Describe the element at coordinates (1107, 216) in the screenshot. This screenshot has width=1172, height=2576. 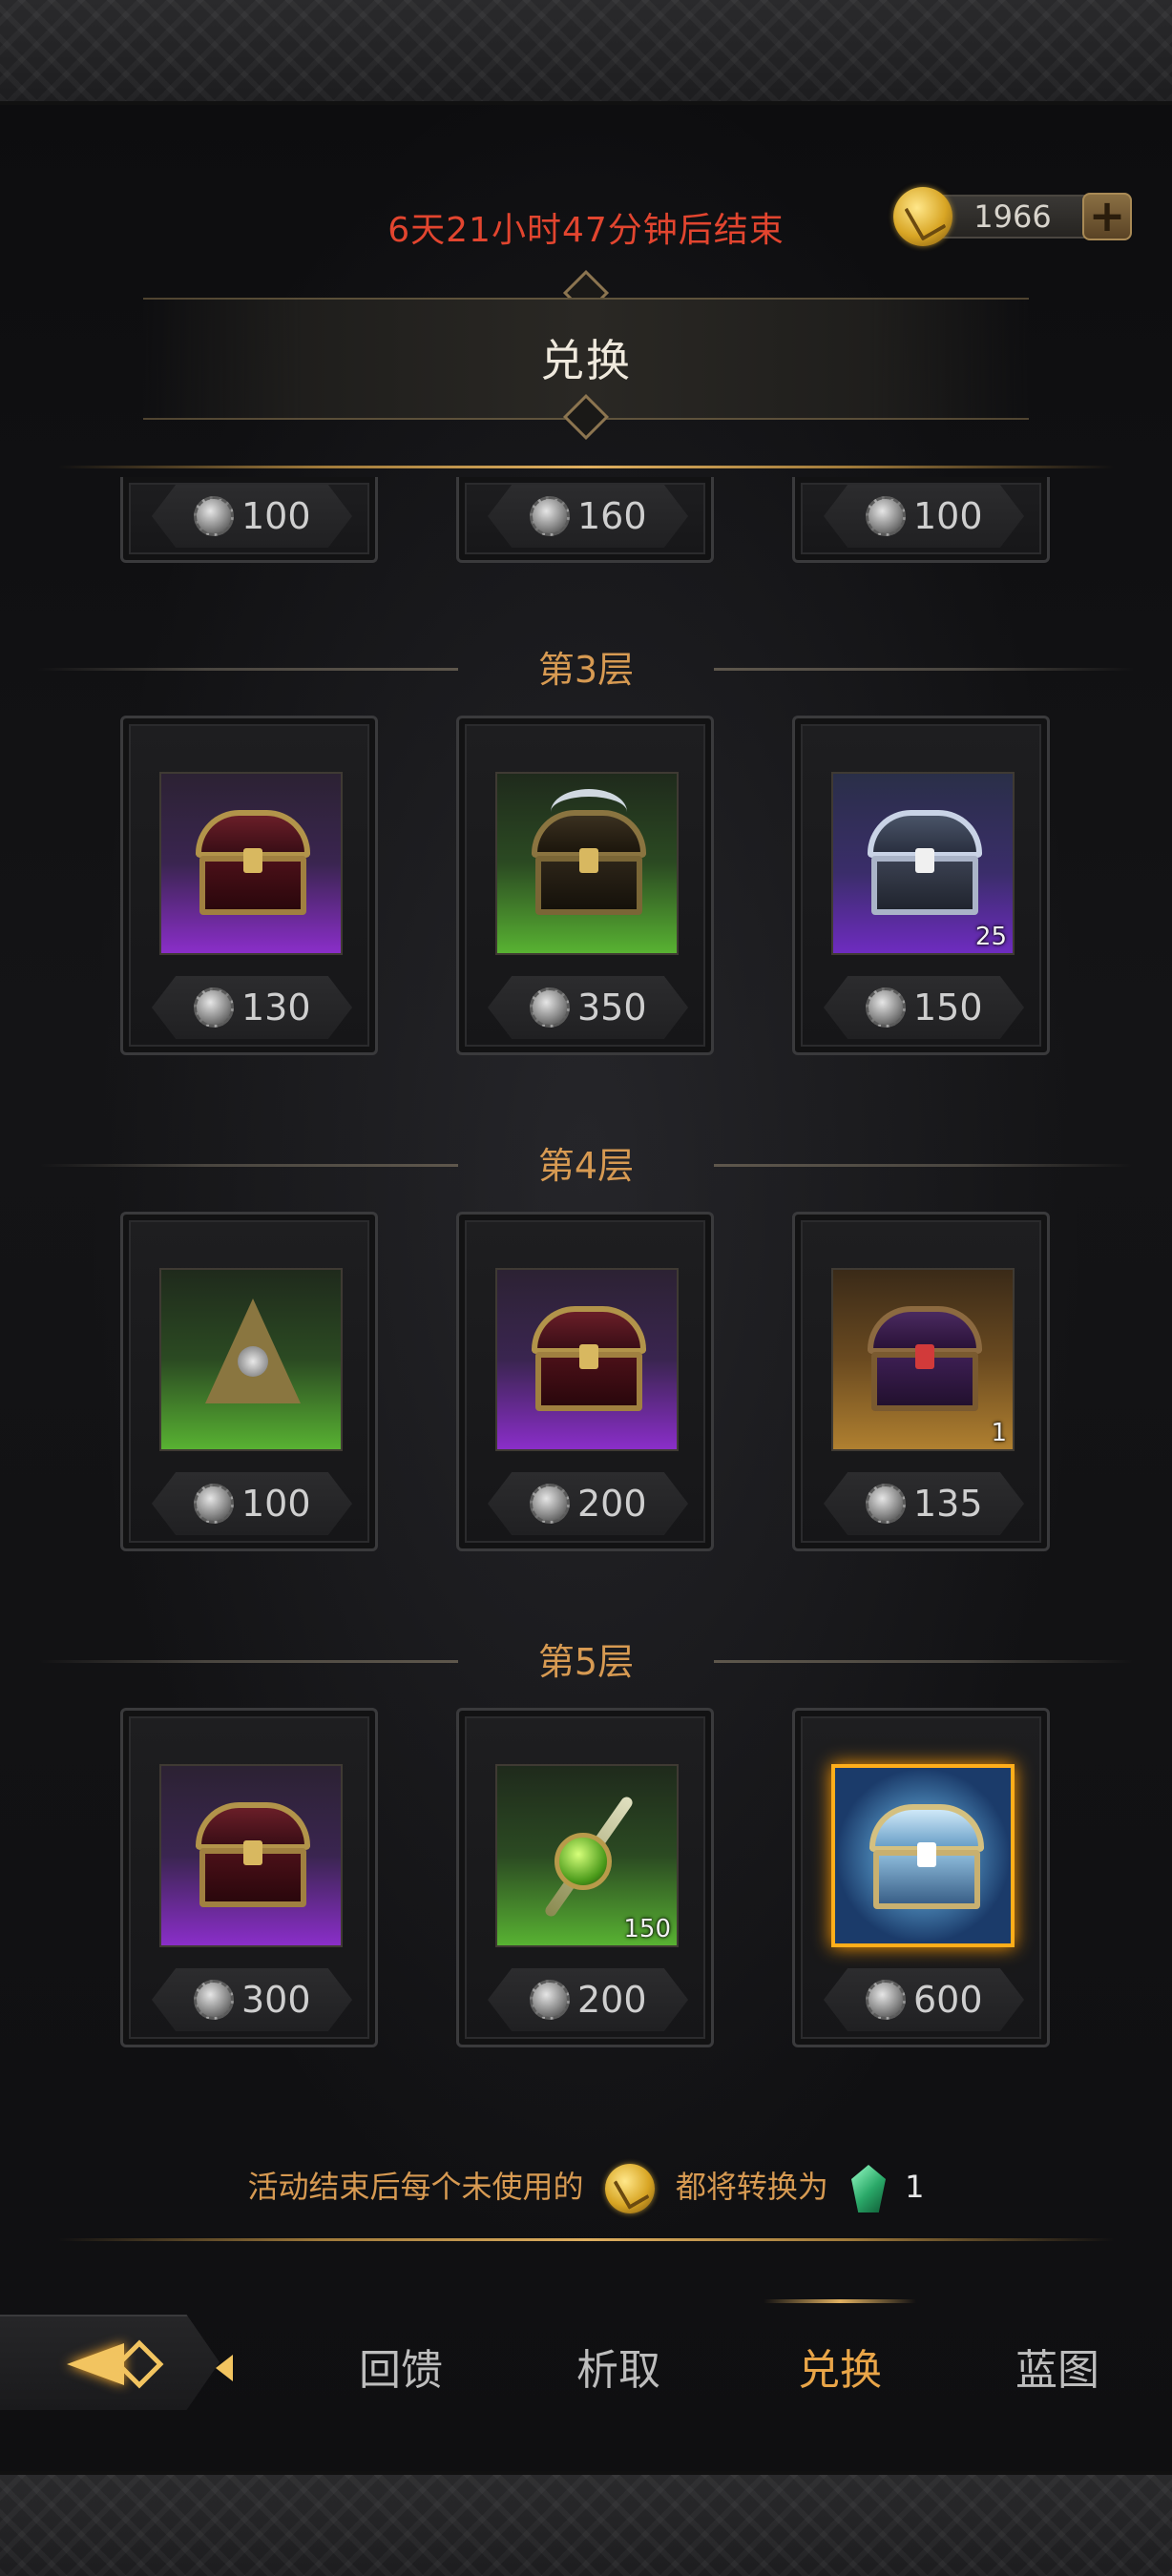
I see `add-currency-button: +` at that location.